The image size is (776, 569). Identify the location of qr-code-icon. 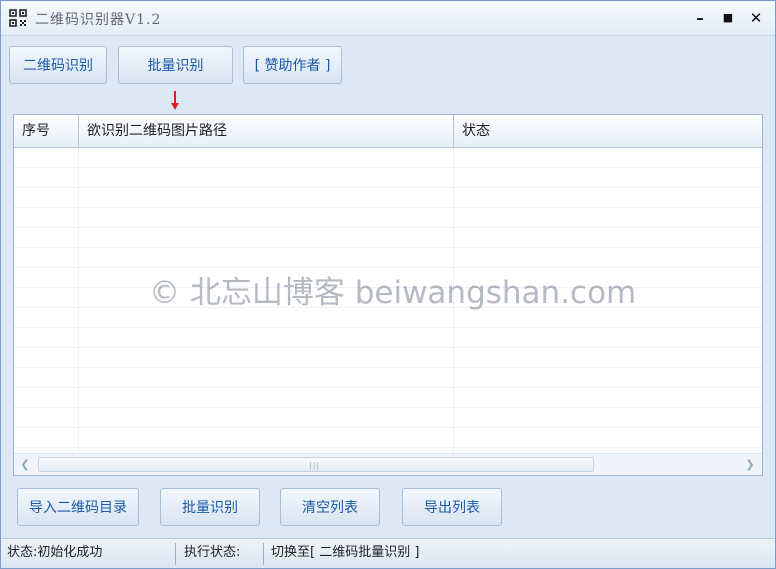
(18, 18).